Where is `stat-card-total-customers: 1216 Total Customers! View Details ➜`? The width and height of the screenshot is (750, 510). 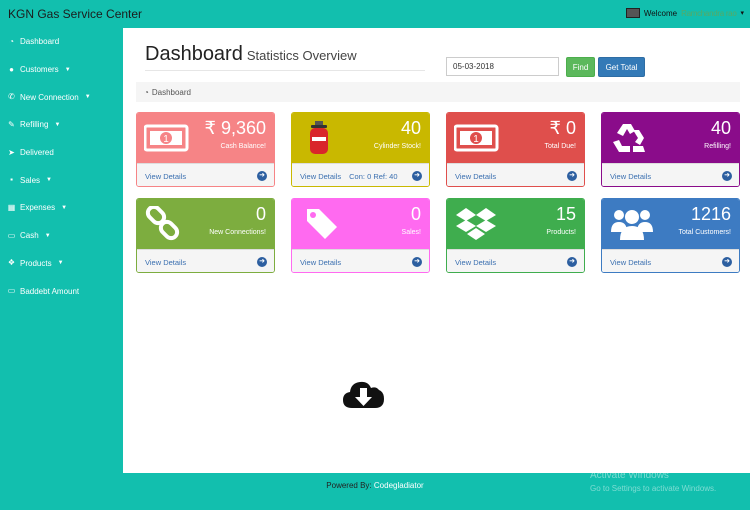 stat-card-total-customers: 1216 Total Customers! View Details ➜ is located at coordinates (670, 235).